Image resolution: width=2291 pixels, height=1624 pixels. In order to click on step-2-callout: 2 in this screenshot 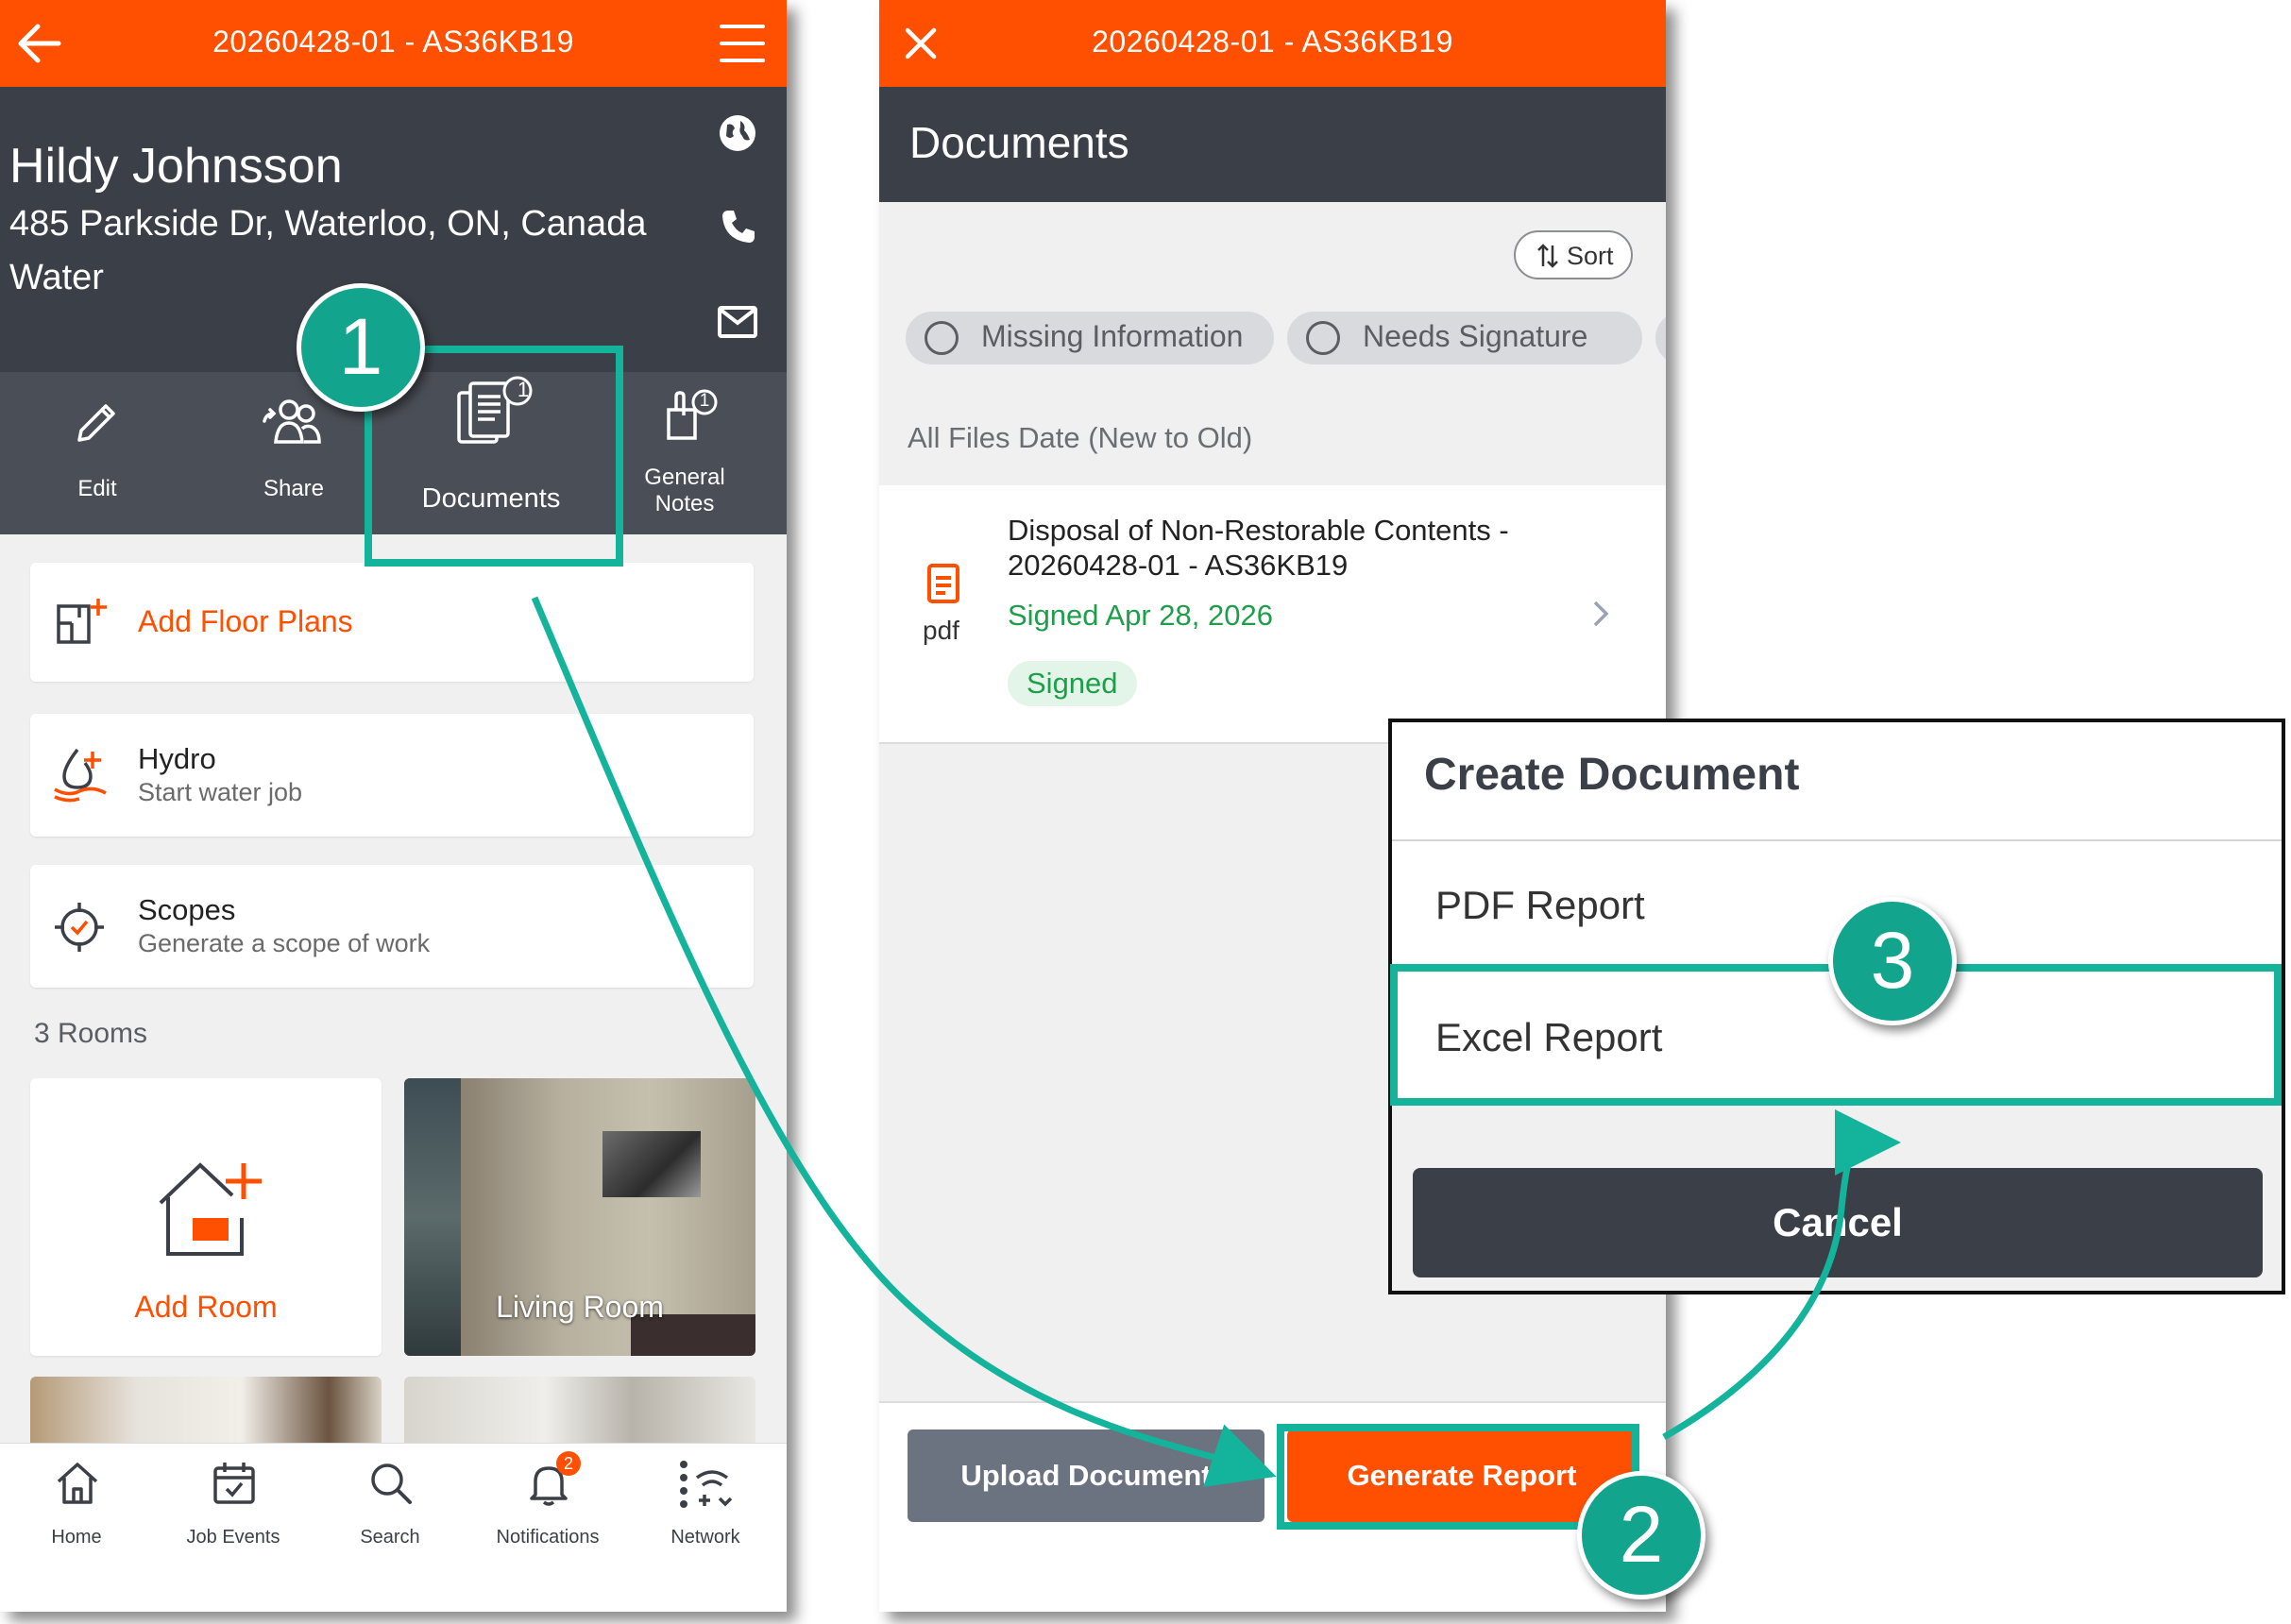, I will do `click(1641, 1535)`.